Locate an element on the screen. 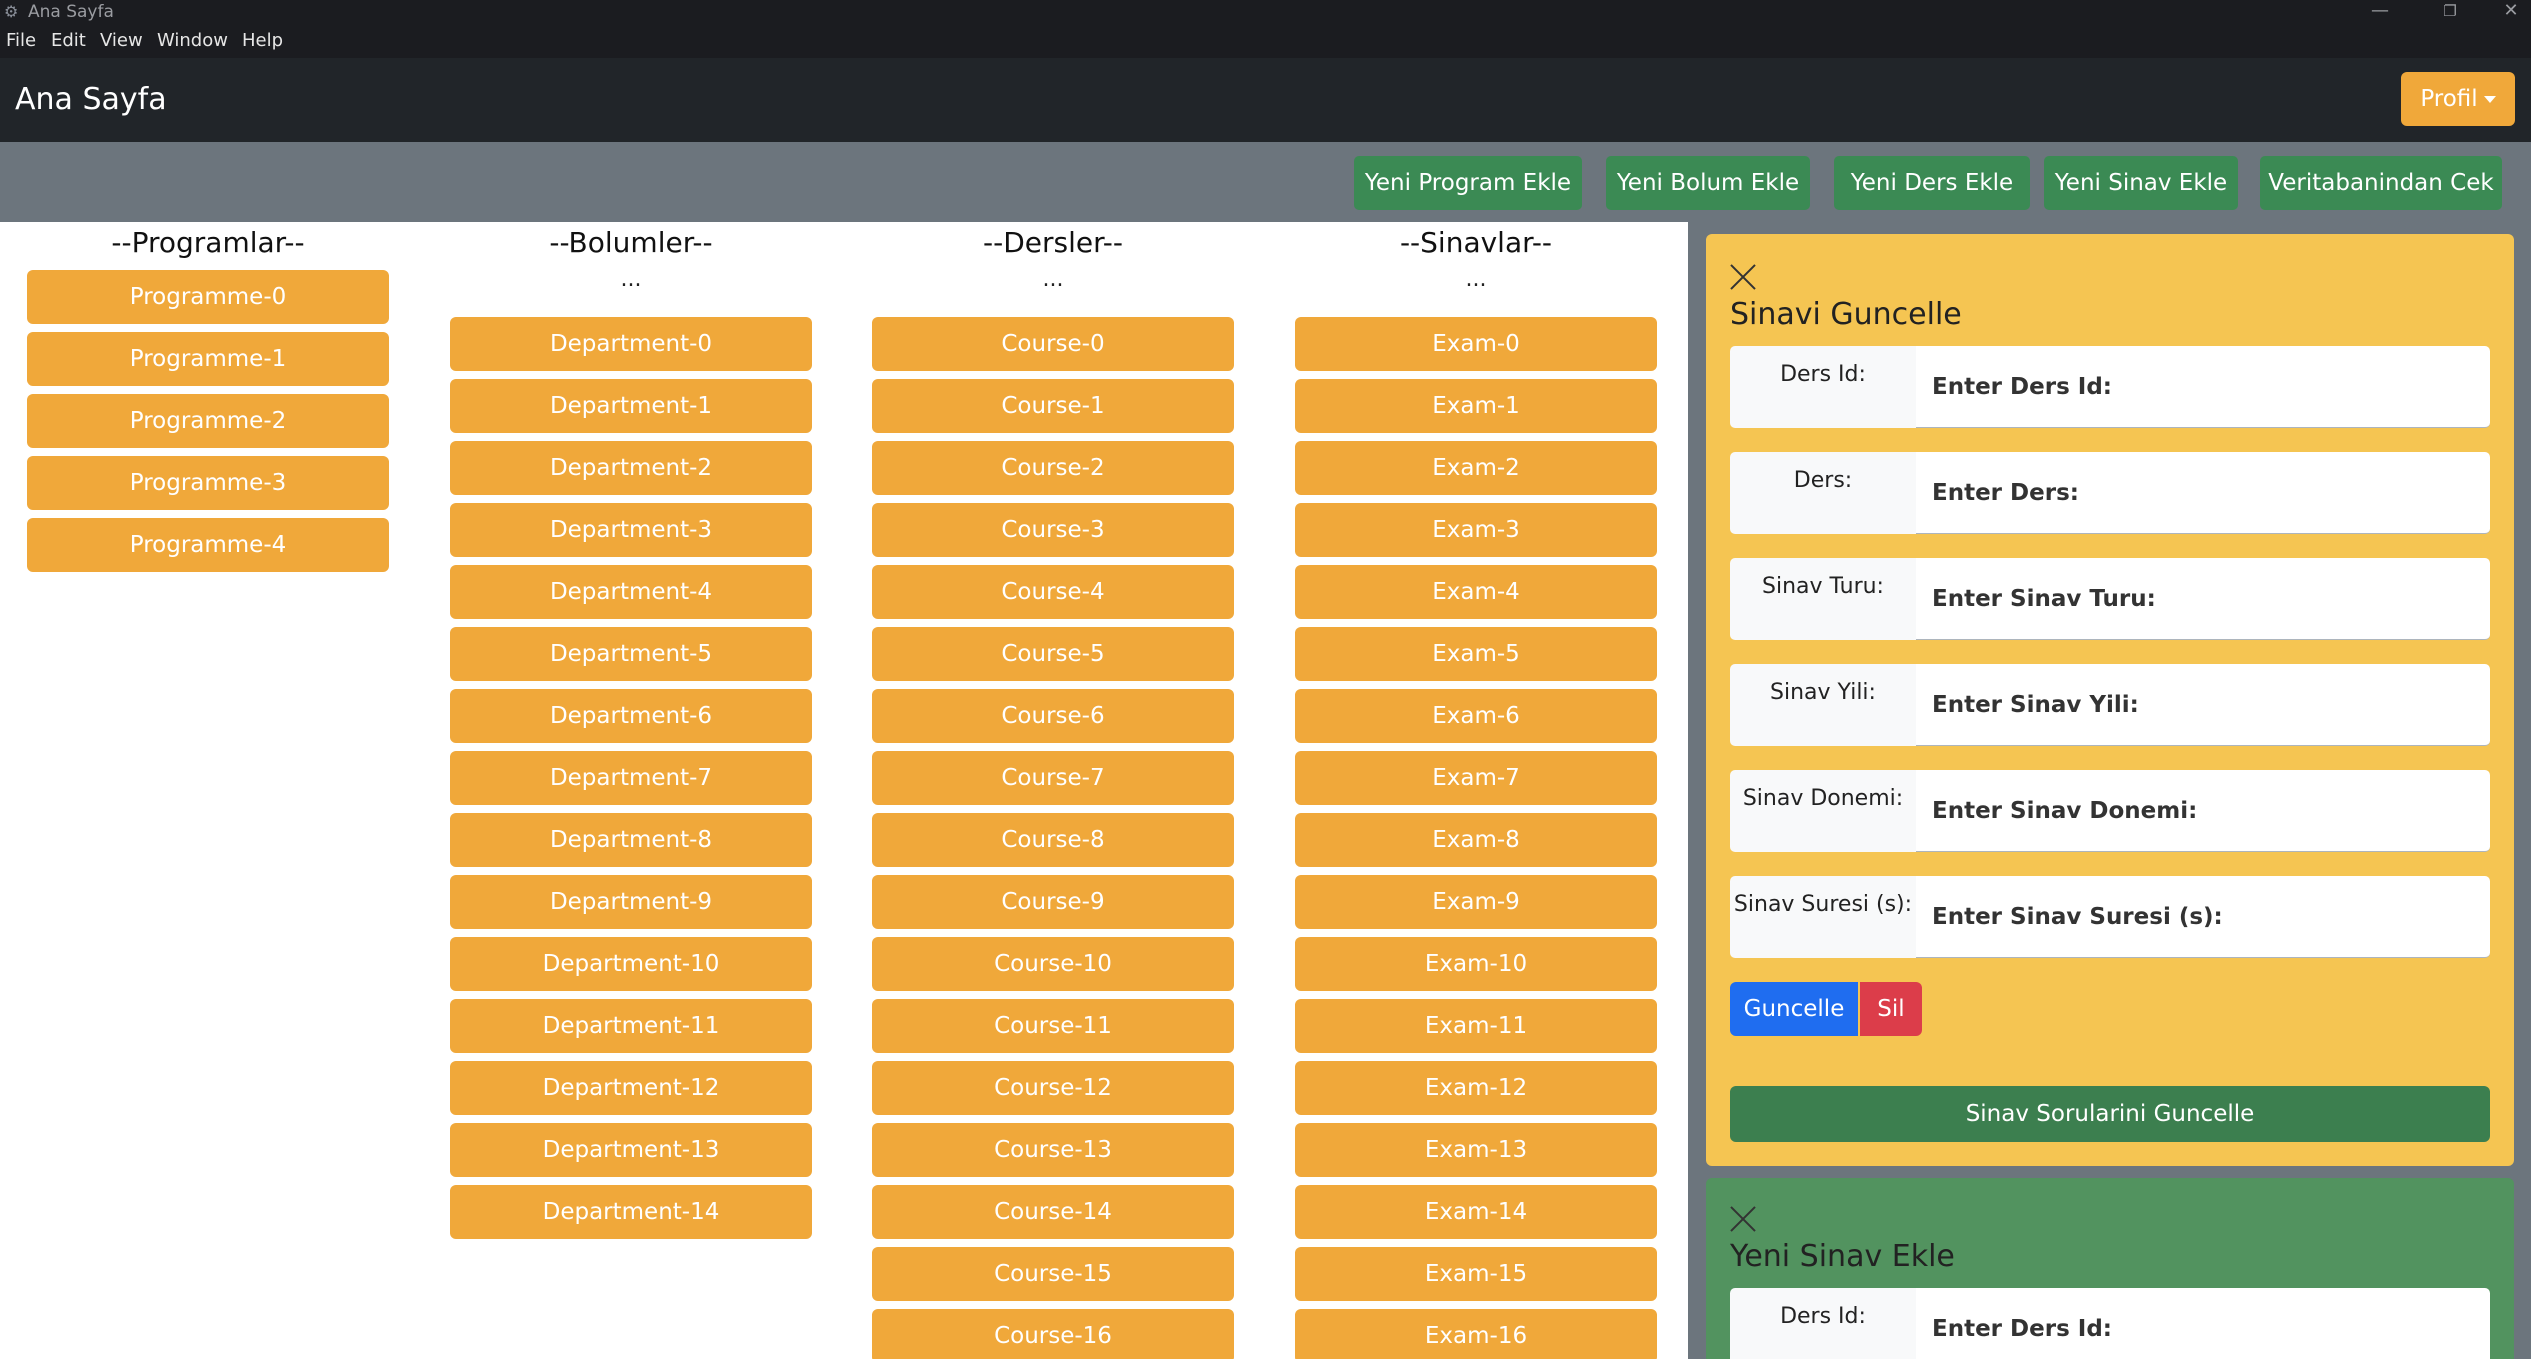 The height and width of the screenshot is (1359, 2531). exam-button: Exam-0 is located at coordinates (1476, 344).